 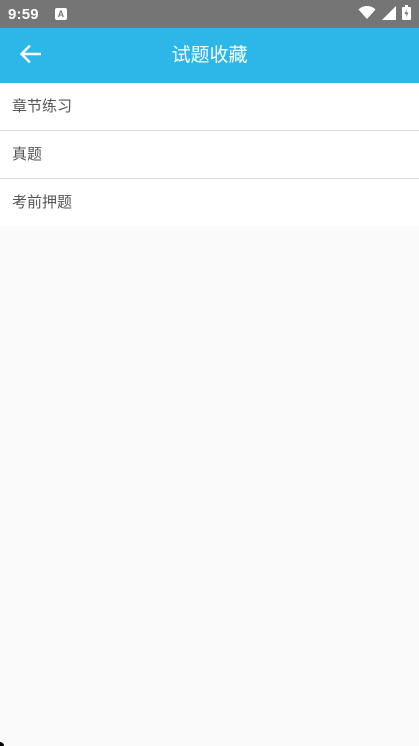 I want to click on list-item-chapter-practice: 章节练习, so click(x=209, y=107).